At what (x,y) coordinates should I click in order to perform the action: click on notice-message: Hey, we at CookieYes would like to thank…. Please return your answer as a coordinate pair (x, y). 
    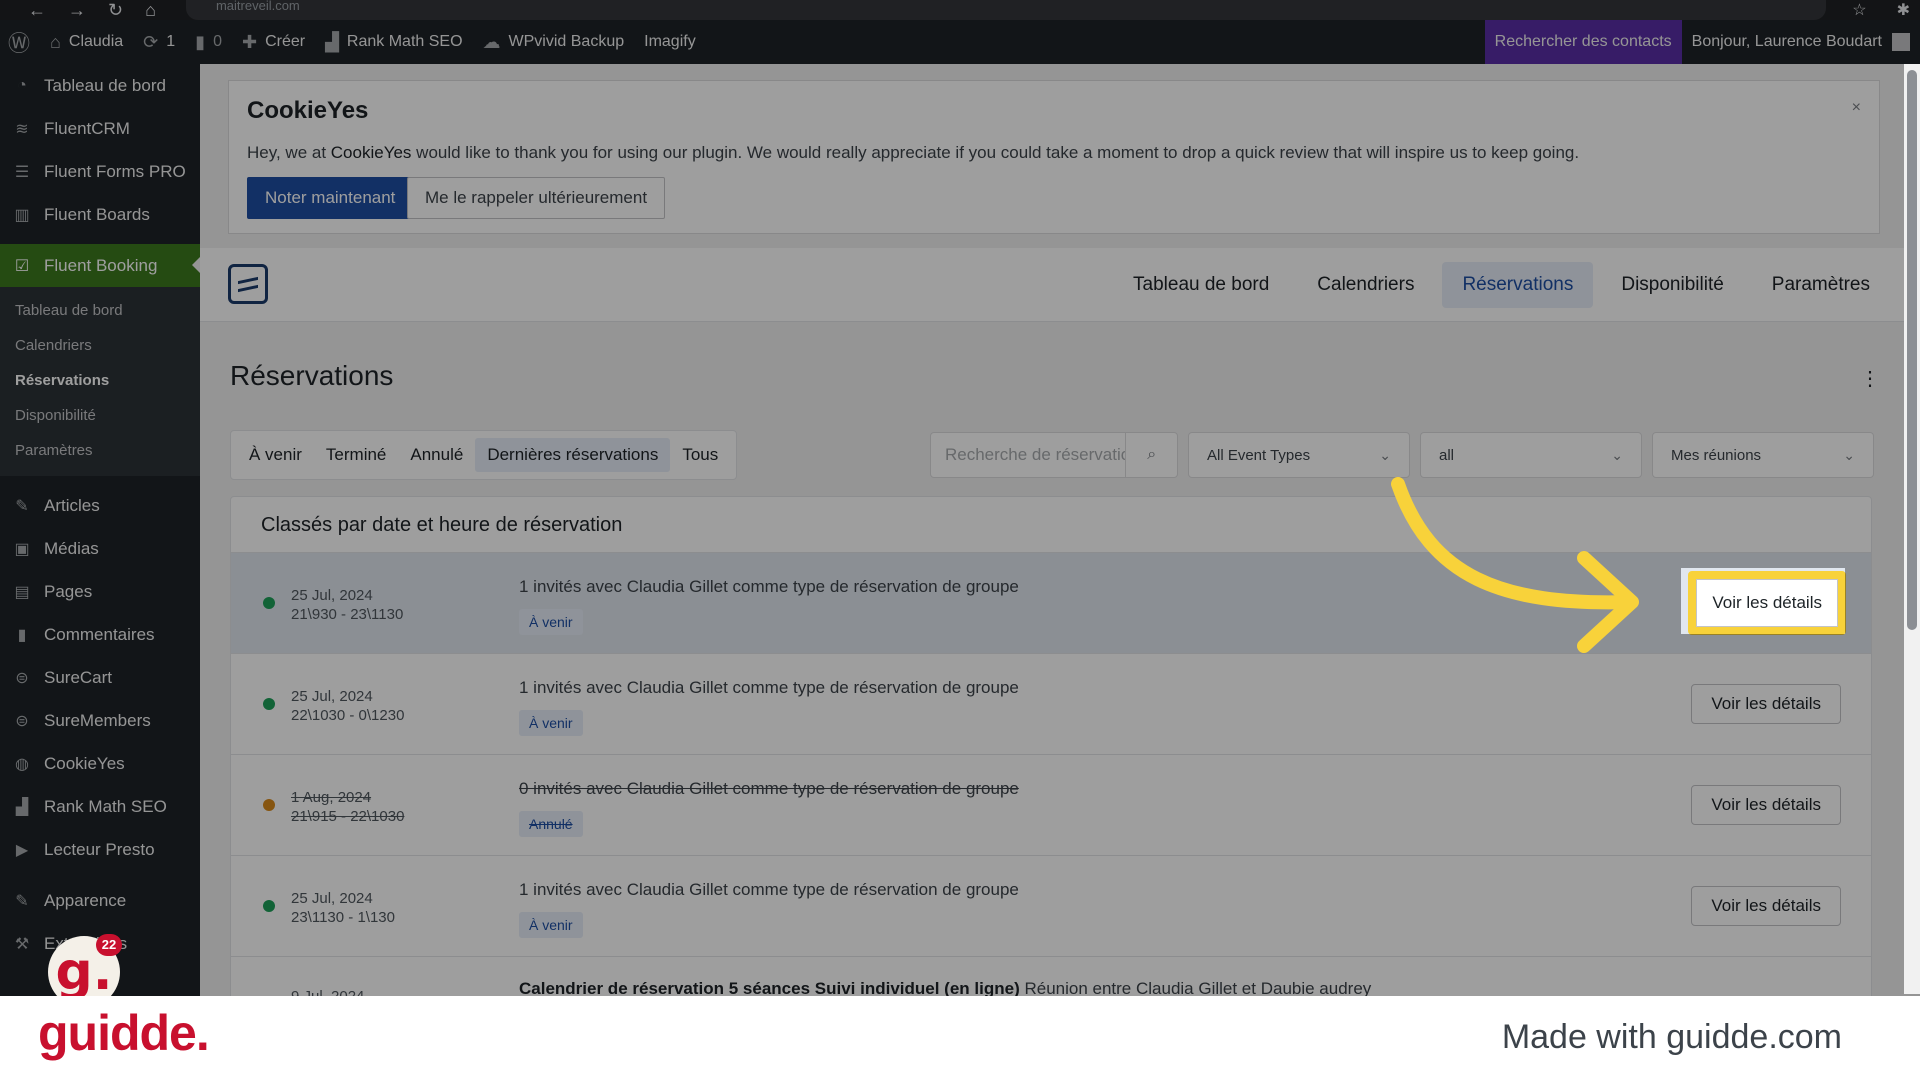
    Looking at the image, I should click on (913, 152).